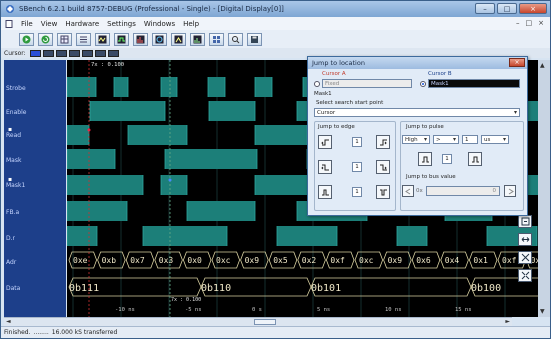 This screenshot has height=339, width=551. Describe the element at coordinates (121, 39) in the screenshot. I see `digital-view-button` at that location.